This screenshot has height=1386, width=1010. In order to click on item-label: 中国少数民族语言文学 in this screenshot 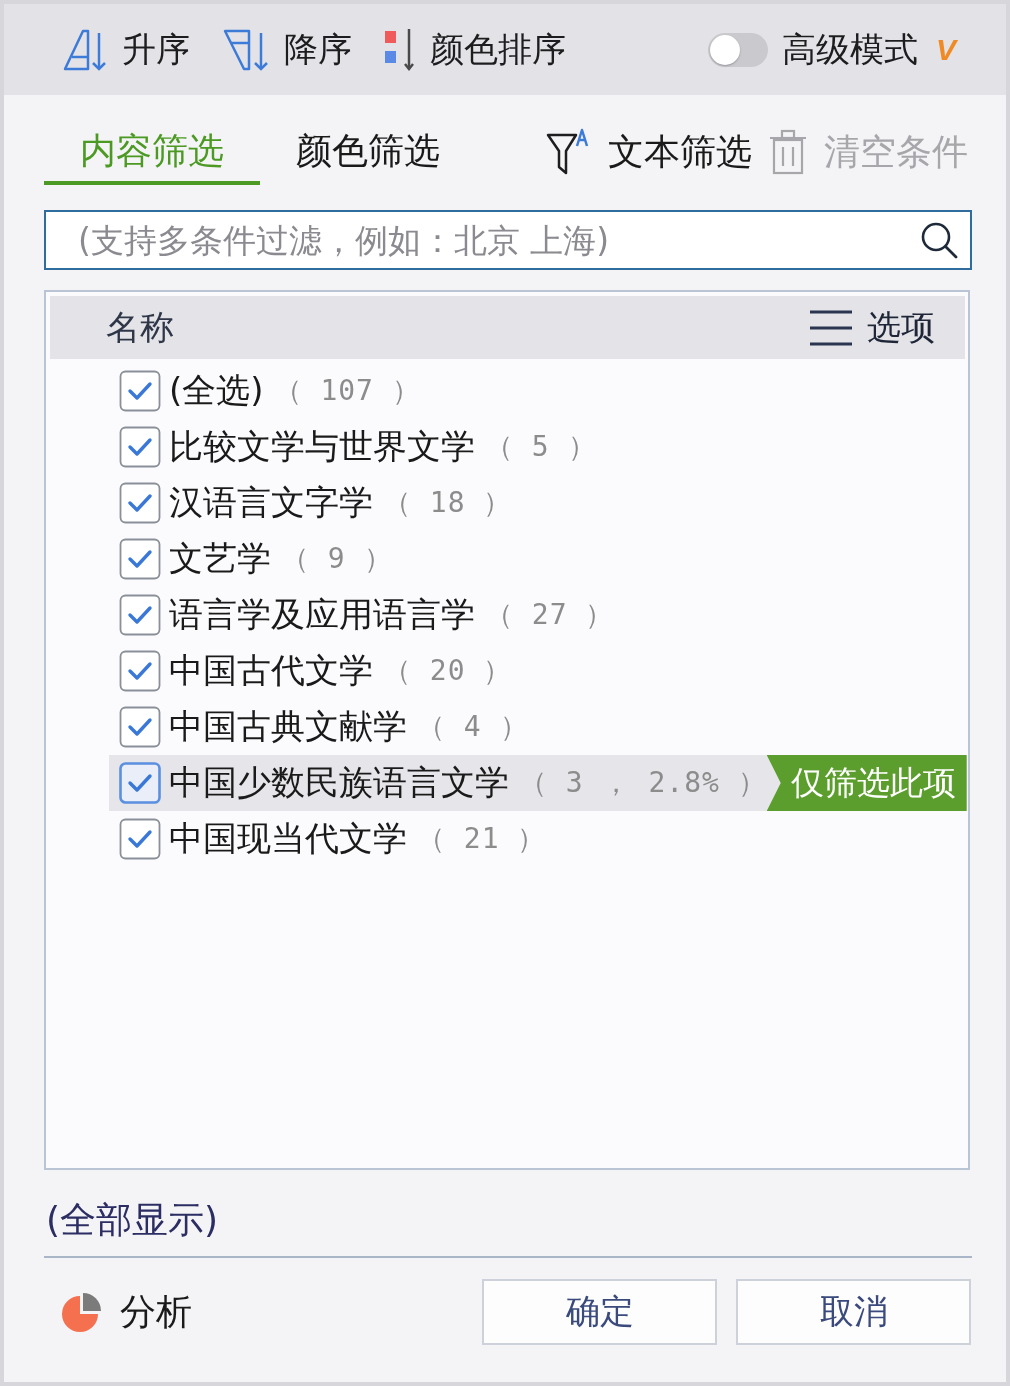, I will do `click(339, 782)`.